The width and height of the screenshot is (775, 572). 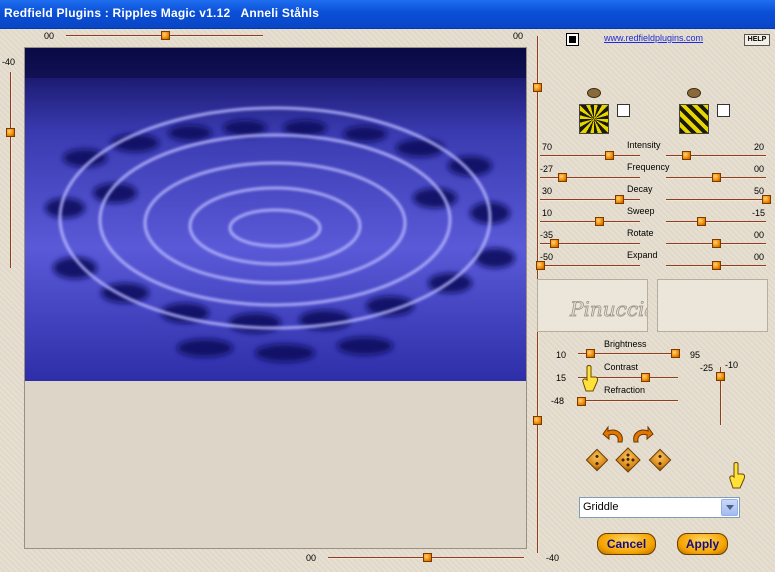 What do you see at coordinates (614, 434) in the screenshot?
I see `undo-arrow-icon` at bounding box center [614, 434].